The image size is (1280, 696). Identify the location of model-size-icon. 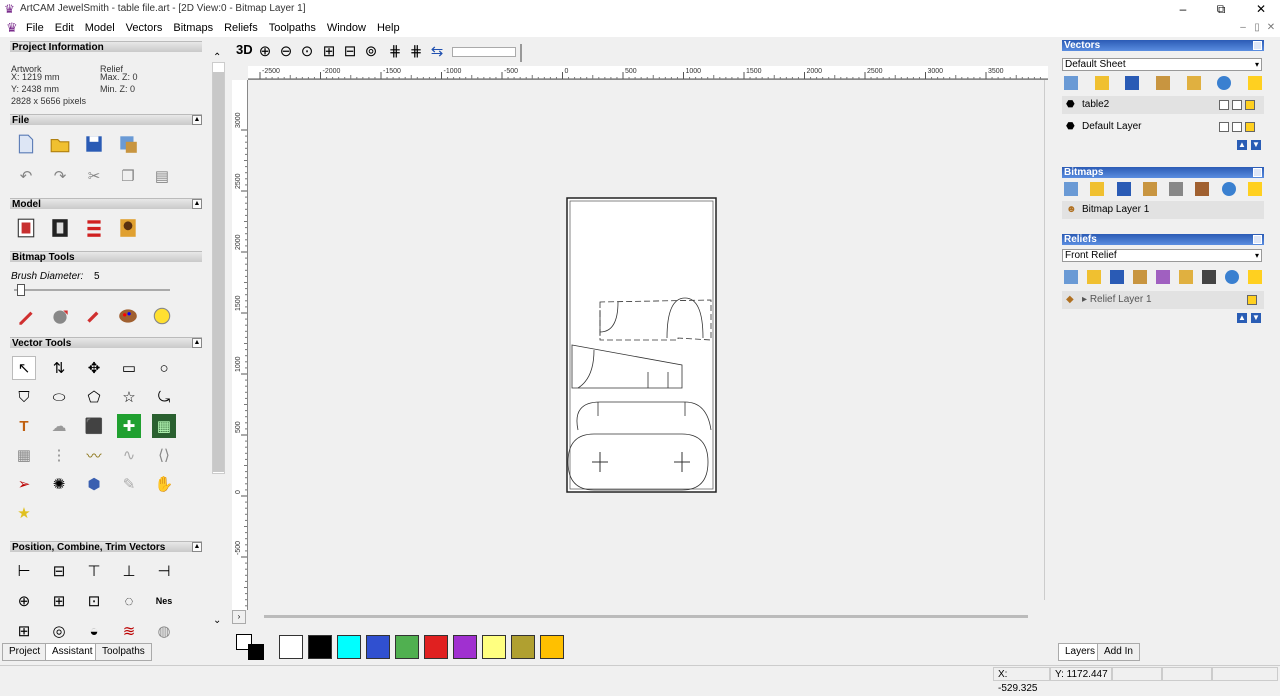
(26, 228).